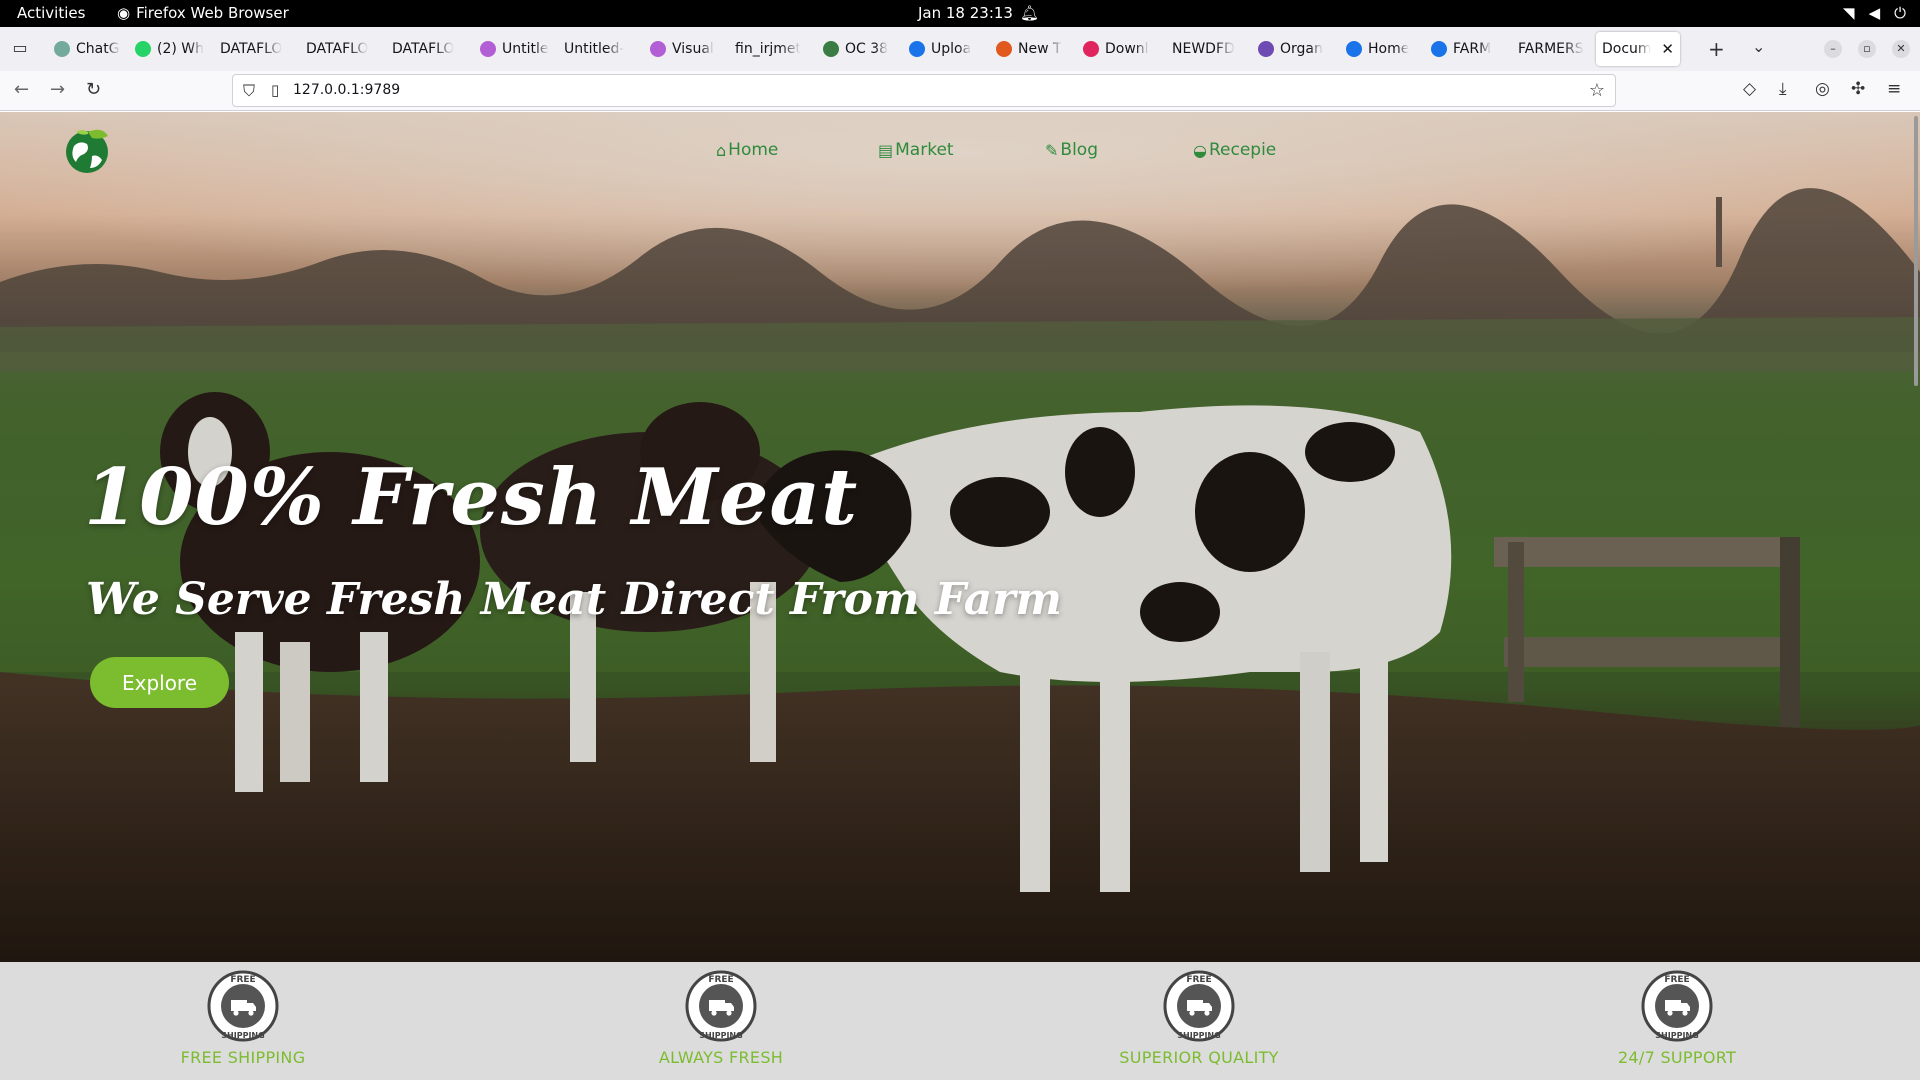  Describe the element at coordinates (212, 13) in the screenshot. I see `app-name: Firefox Web Browser` at that location.